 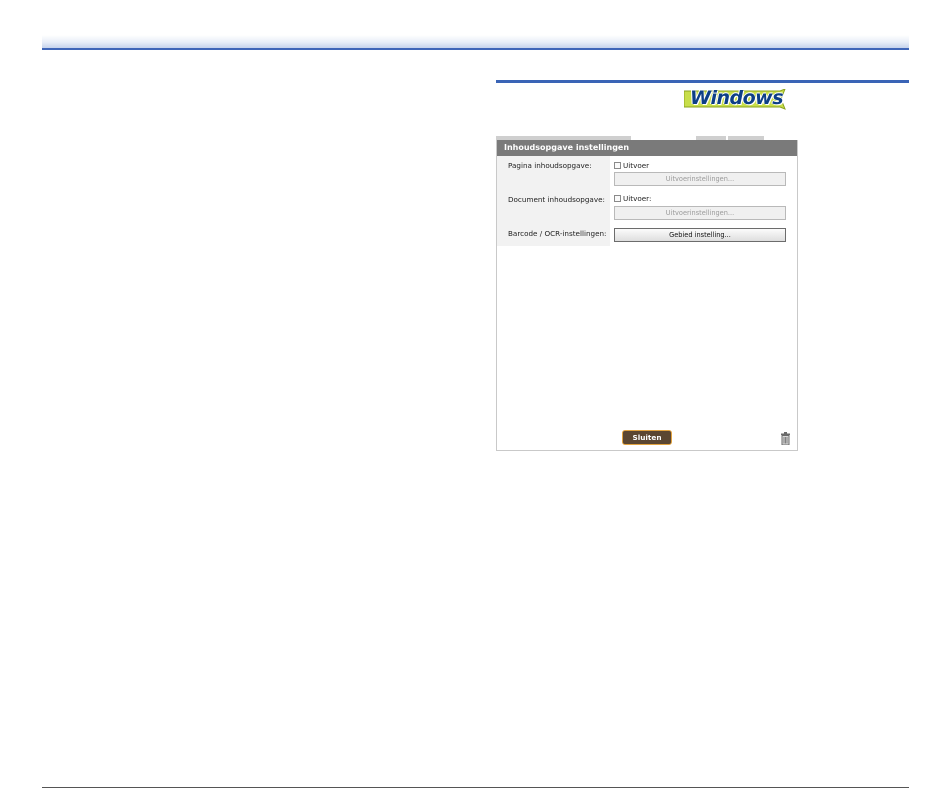 What do you see at coordinates (636, 165) in the screenshot?
I see `checkbox-label: Uitvoer` at bounding box center [636, 165].